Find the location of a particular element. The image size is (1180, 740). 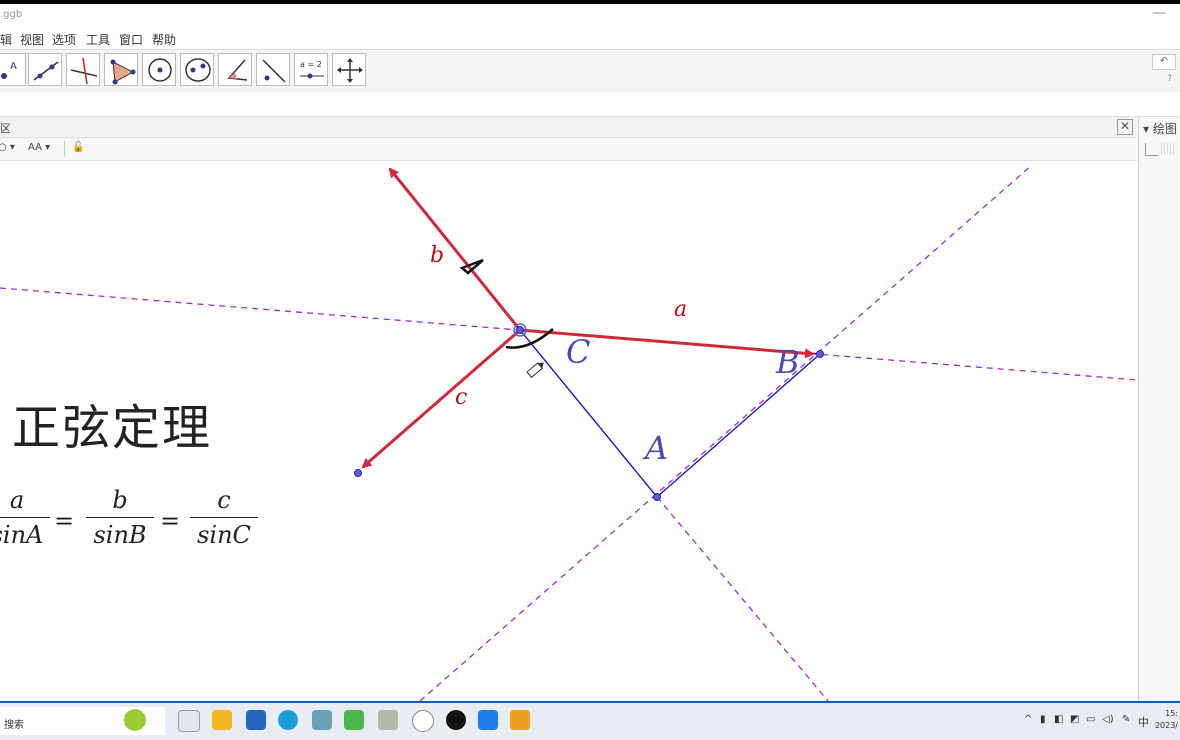

reflect-icon is located at coordinates (274, 71).